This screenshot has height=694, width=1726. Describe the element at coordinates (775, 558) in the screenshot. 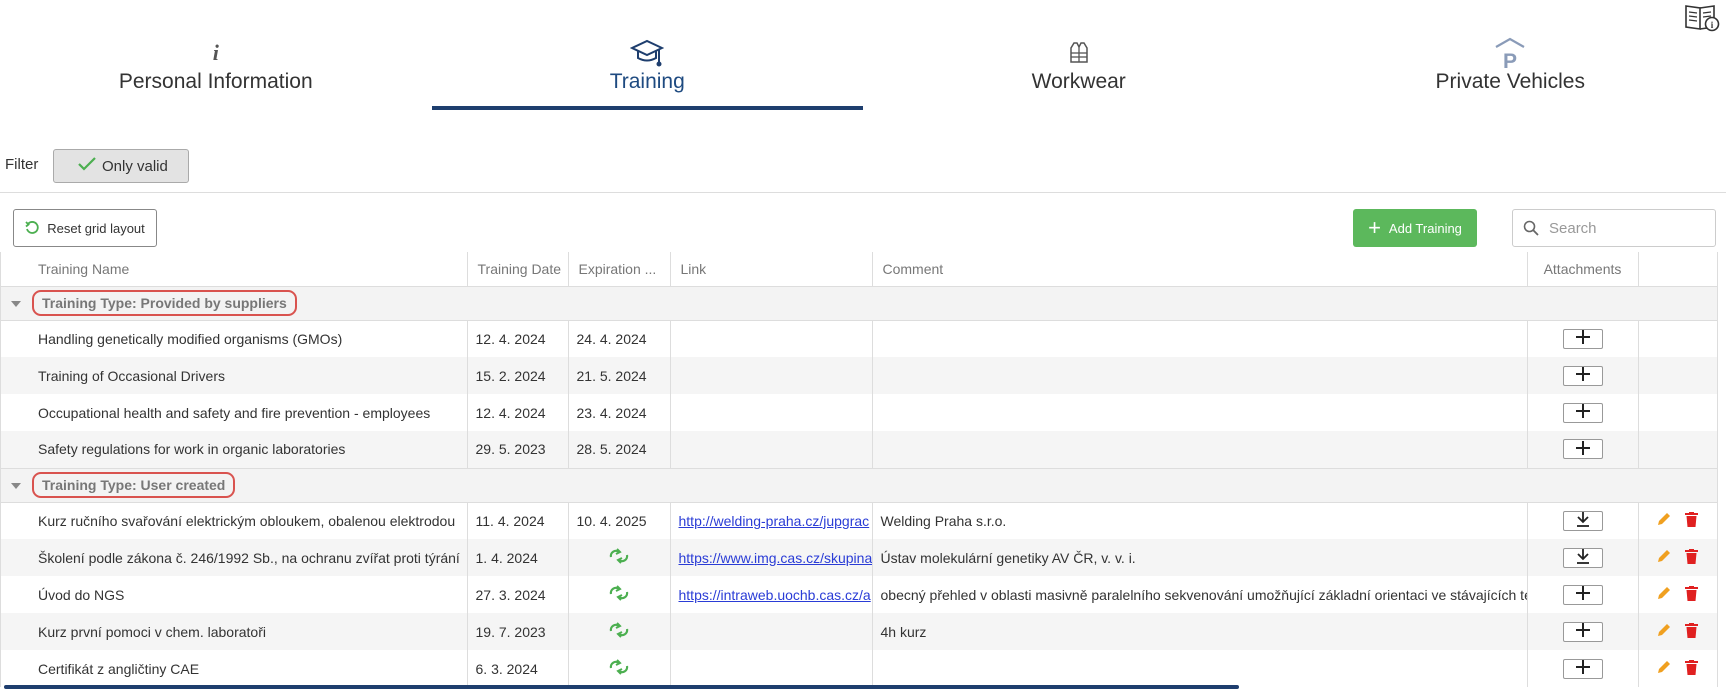

I see `training-link: https://www.img.cas.cz/skupina` at that location.